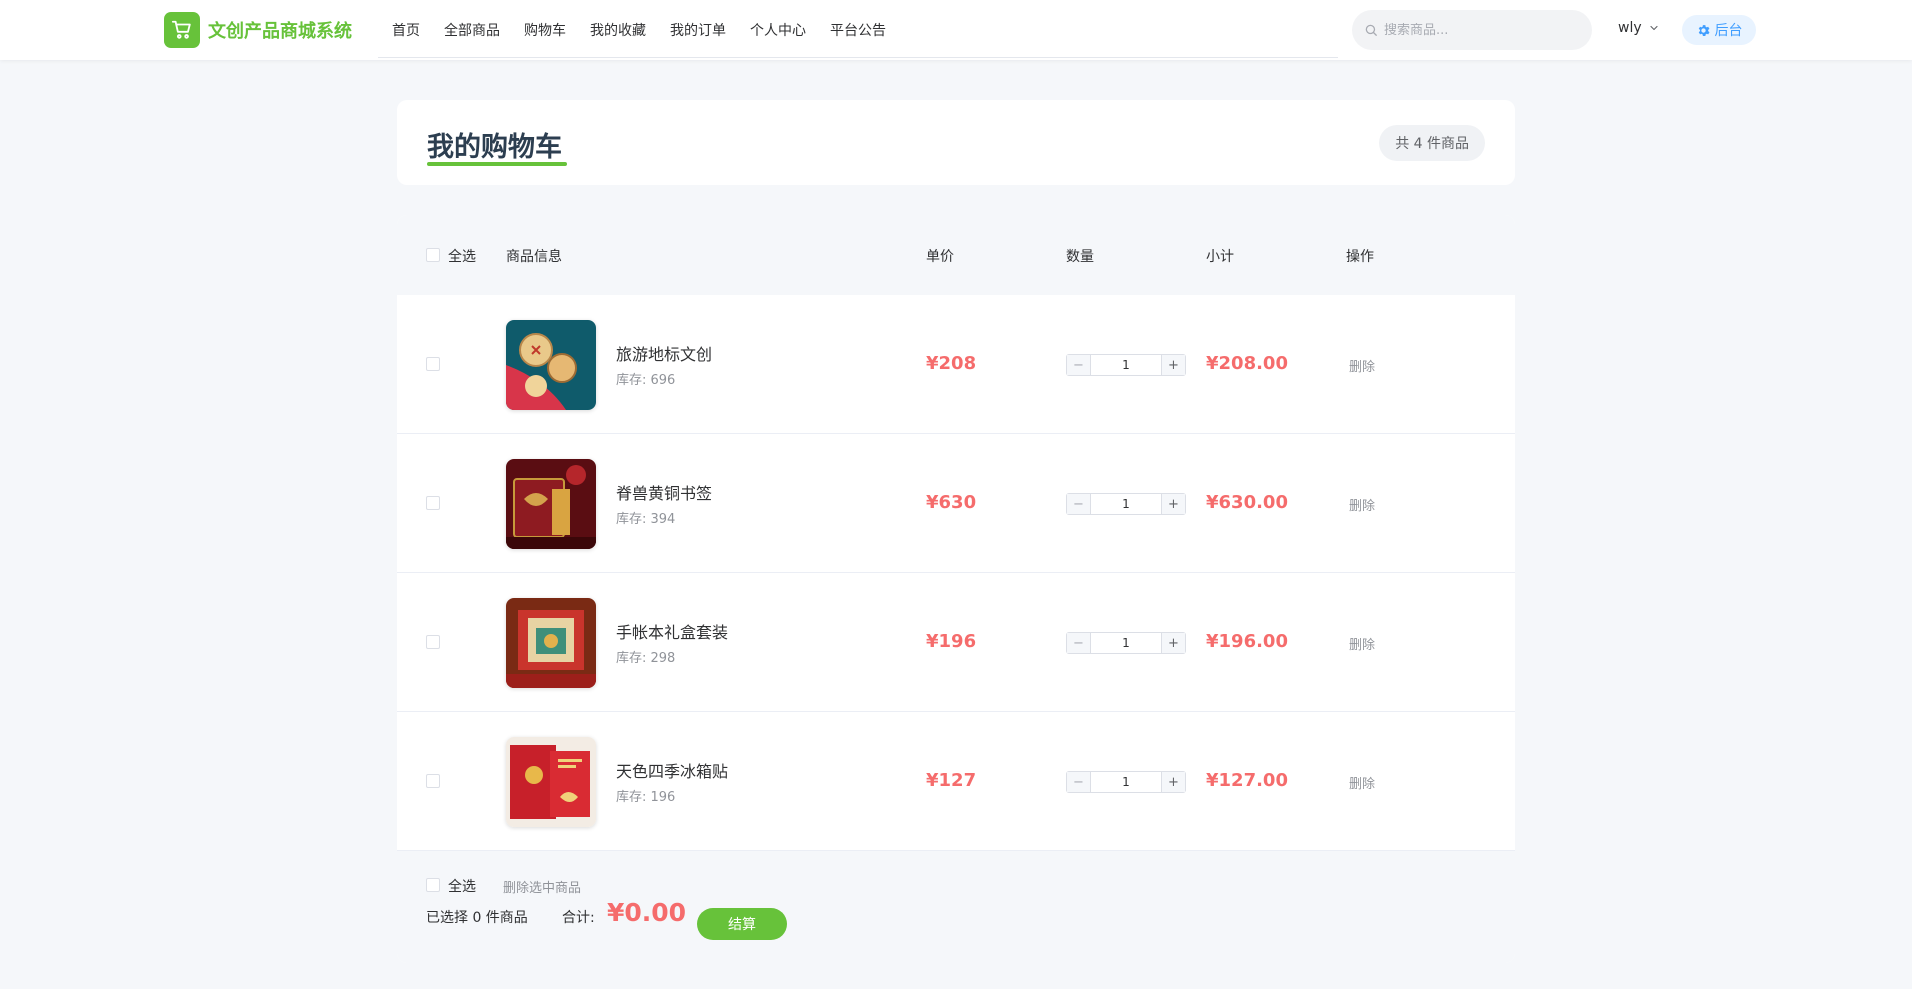  Describe the element at coordinates (858, 57) in the screenshot. I see `nav-divider` at that location.